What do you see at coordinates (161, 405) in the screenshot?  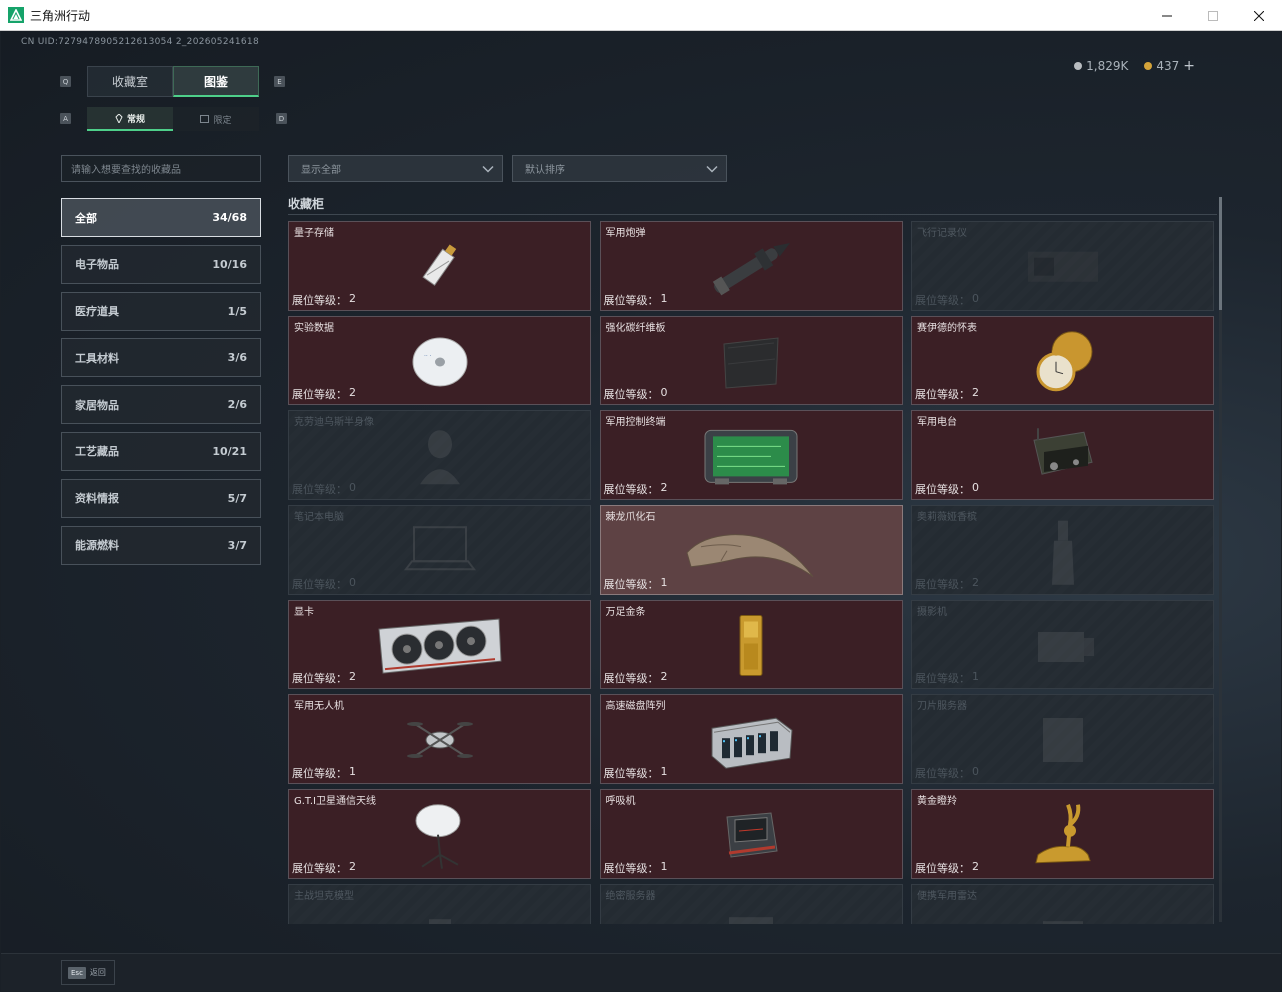 I see `category-household: 家居物品 2/6` at bounding box center [161, 405].